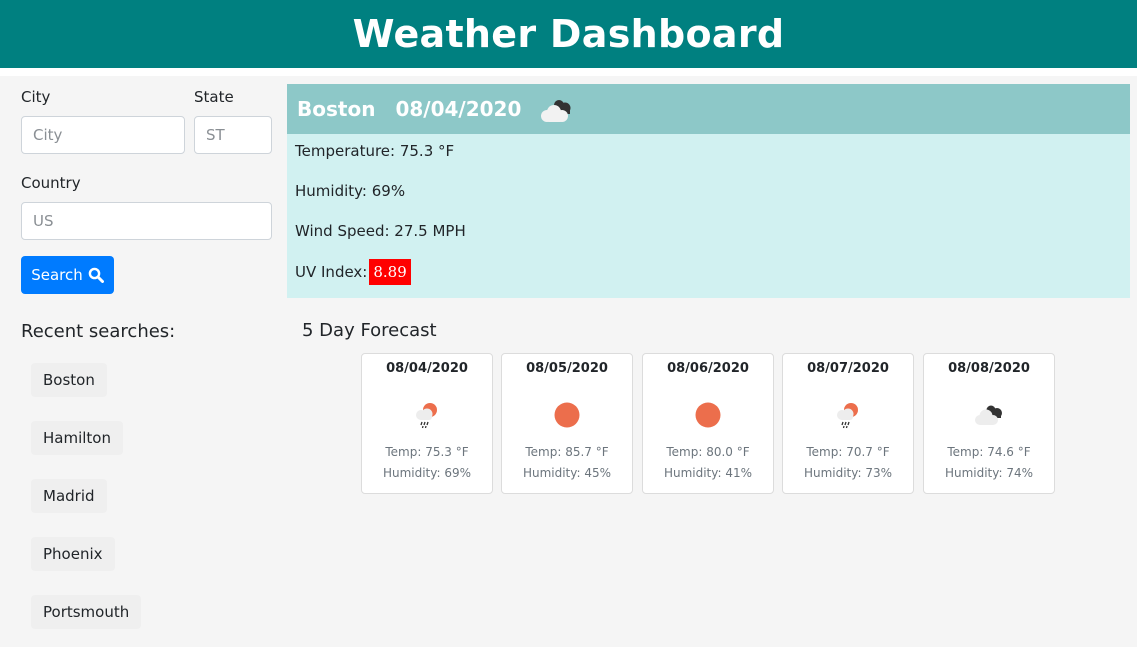 This screenshot has height=647, width=1137. I want to click on forecast-card: 08/07/2020 Temp: 70.7 °F Humidity: 73%, so click(848, 423).